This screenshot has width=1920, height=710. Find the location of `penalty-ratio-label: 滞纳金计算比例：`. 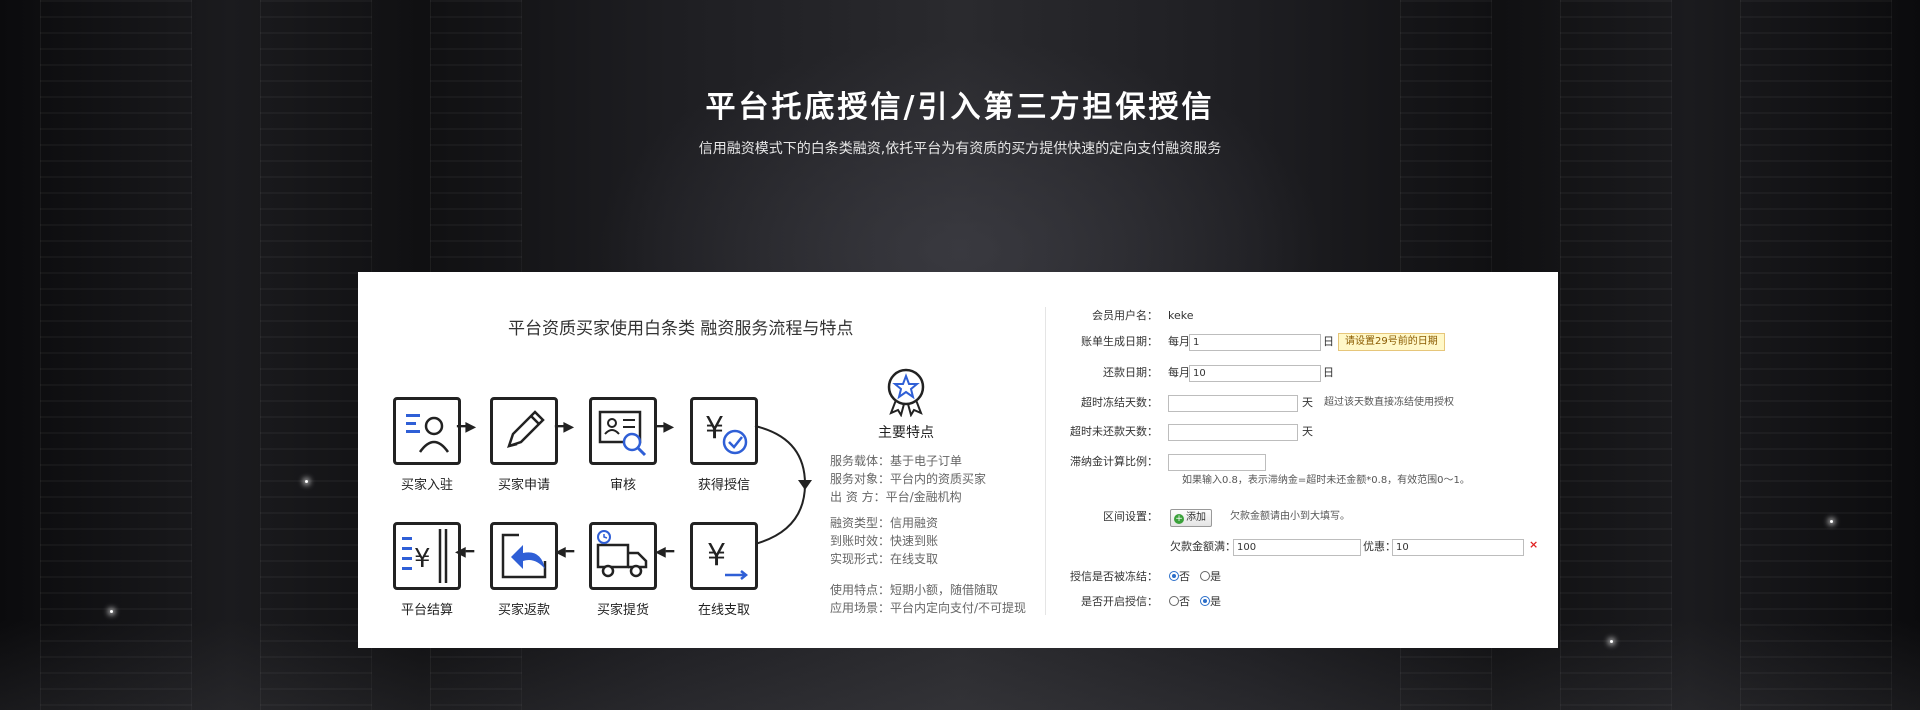

penalty-ratio-label: 滞纳金计算比例： is located at coordinates (1114, 461).